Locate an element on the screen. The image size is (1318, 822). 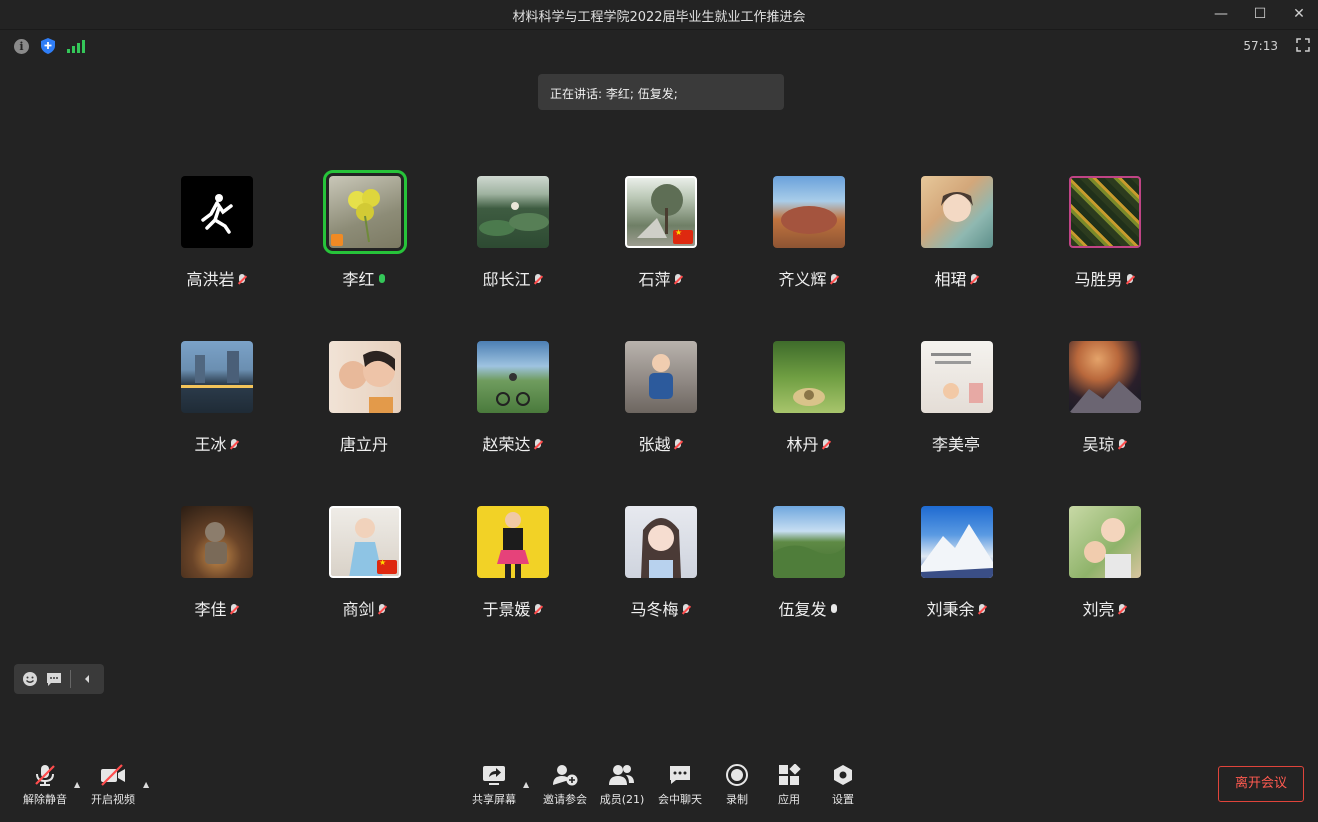
members-button: 成员(21) is located at coordinates (622, 785).